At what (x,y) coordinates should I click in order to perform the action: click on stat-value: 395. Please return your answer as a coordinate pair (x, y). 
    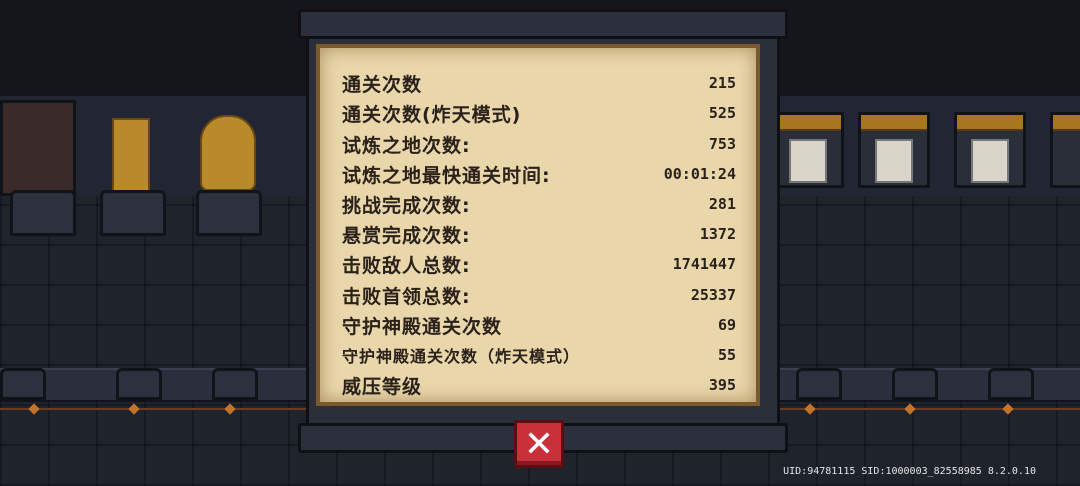
    Looking at the image, I should click on (722, 385).